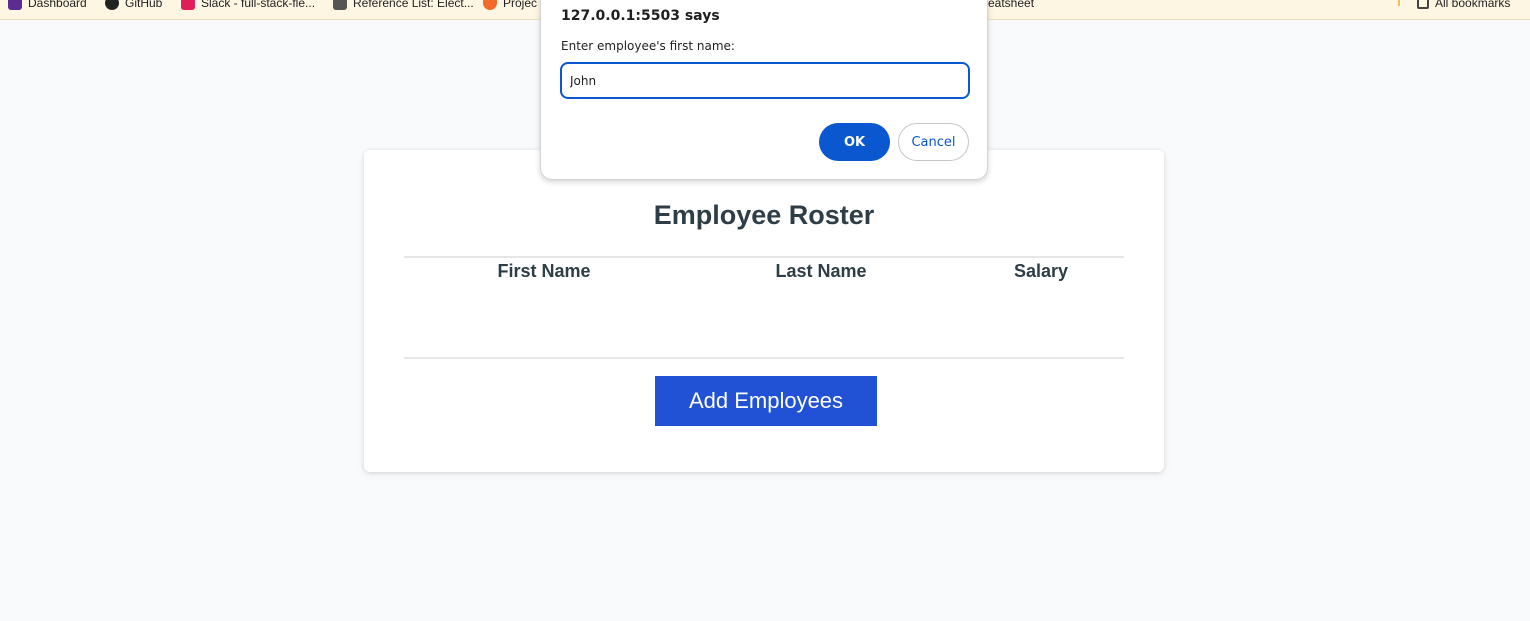  I want to click on column-header-first-name: First Name, so click(544, 271).